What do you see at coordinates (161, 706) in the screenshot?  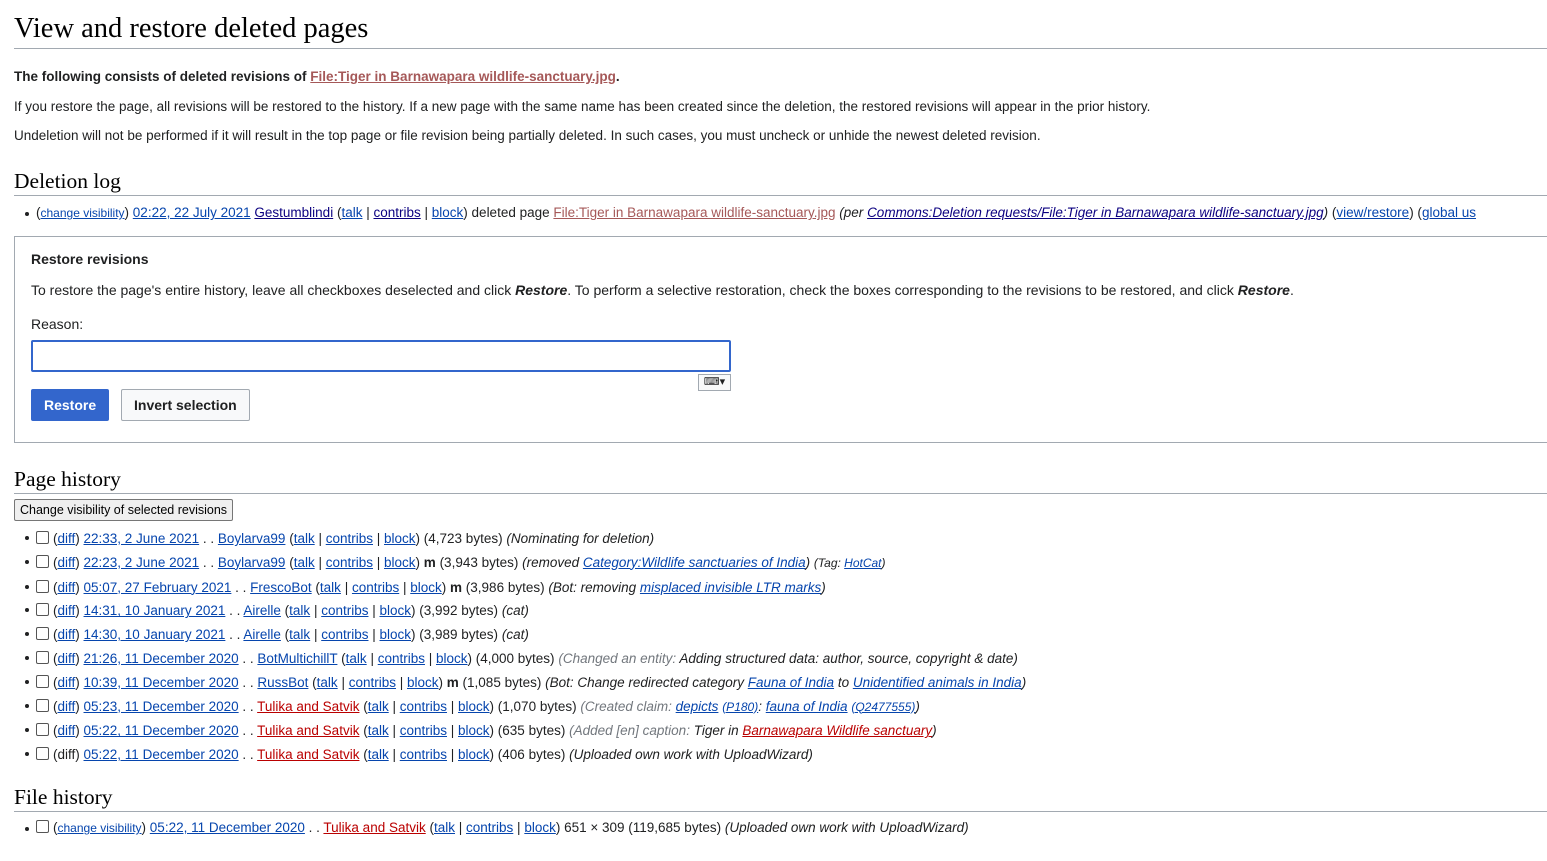 I see `revision-timestamp-link: 05:23, 11 December 2020` at bounding box center [161, 706].